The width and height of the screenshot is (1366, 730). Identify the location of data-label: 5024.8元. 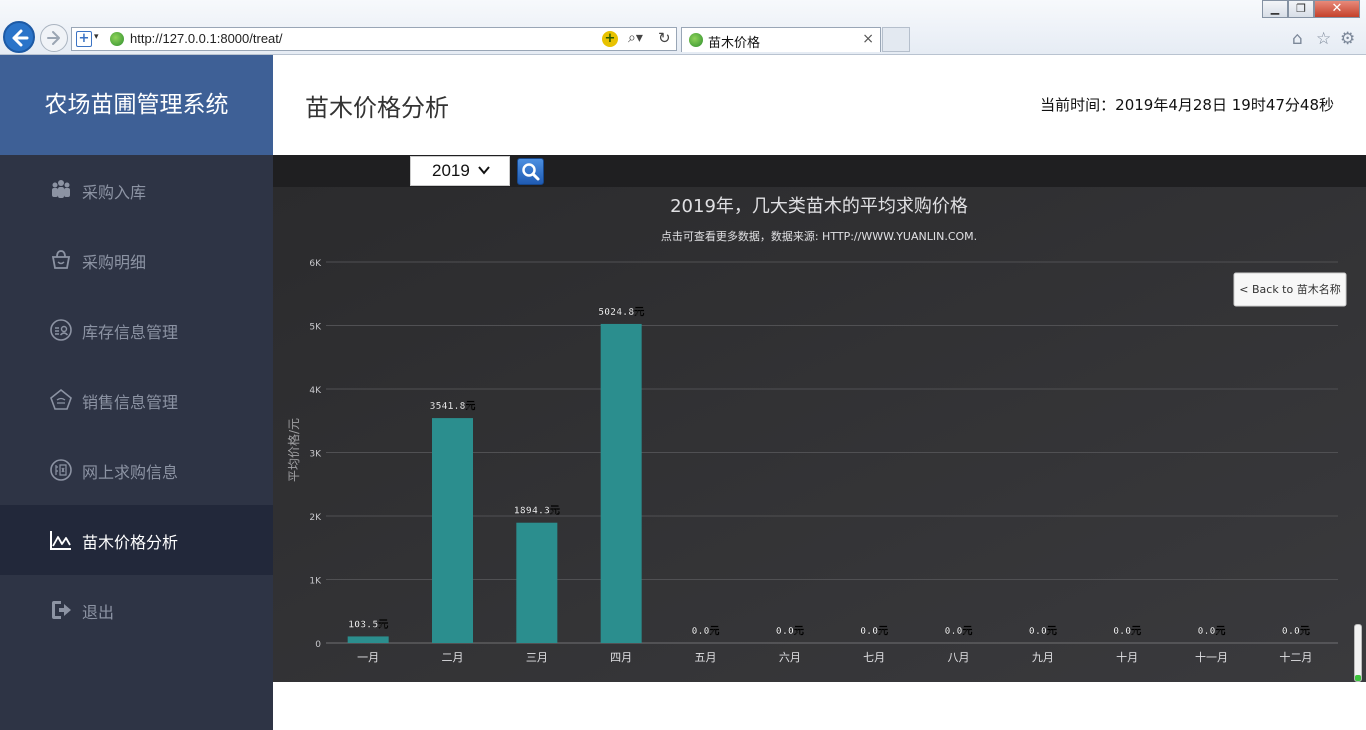
(621, 312).